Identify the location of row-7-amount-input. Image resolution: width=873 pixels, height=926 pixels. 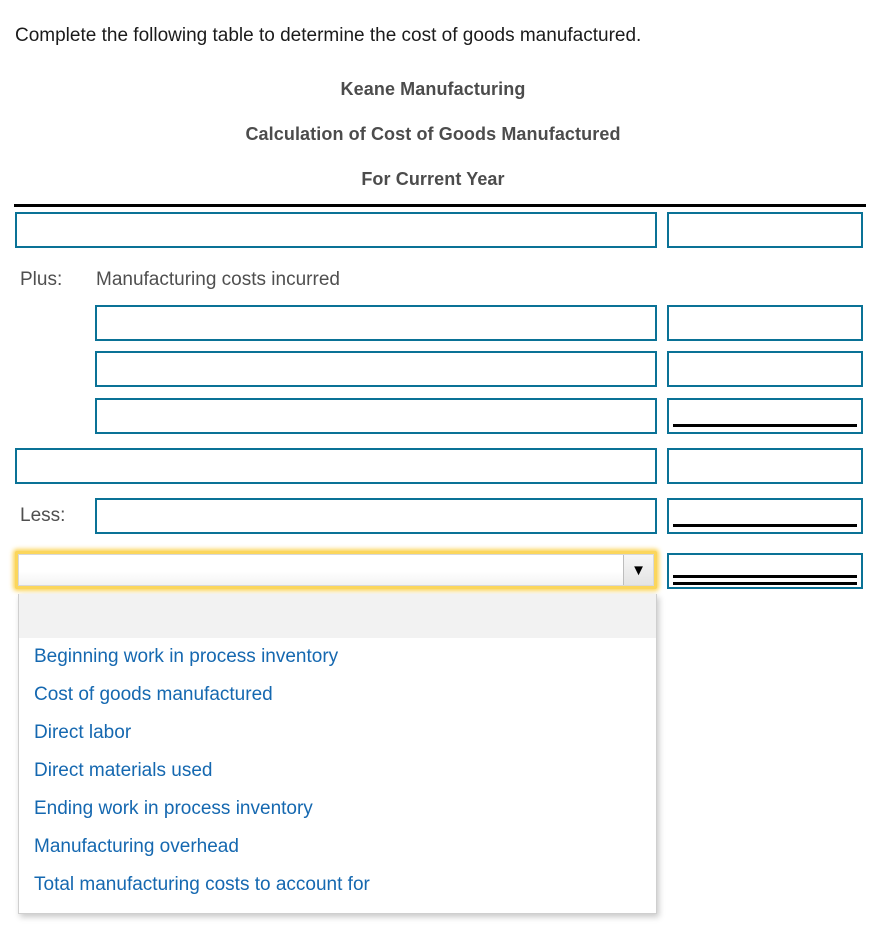
(765, 571).